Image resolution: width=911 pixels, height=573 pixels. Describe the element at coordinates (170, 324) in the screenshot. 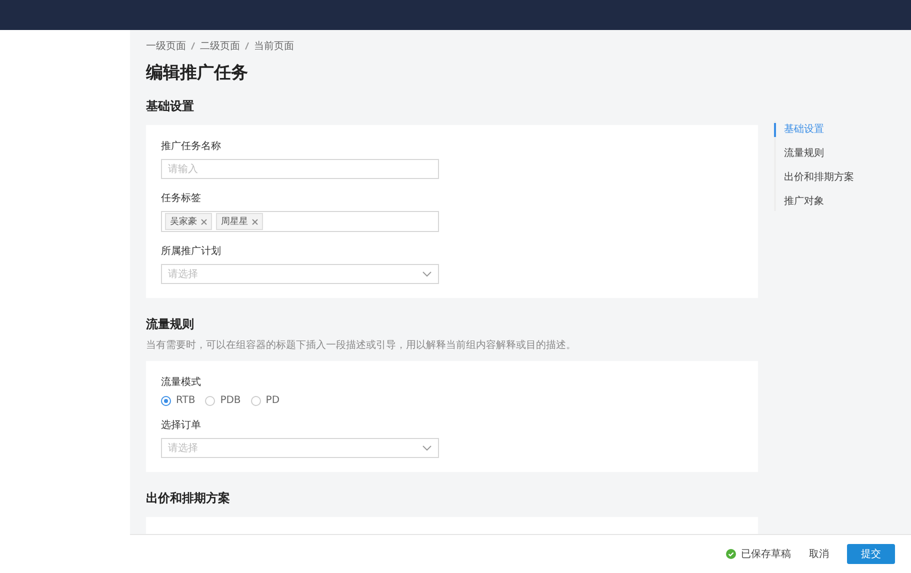

I see `section-title: 流量规则` at that location.